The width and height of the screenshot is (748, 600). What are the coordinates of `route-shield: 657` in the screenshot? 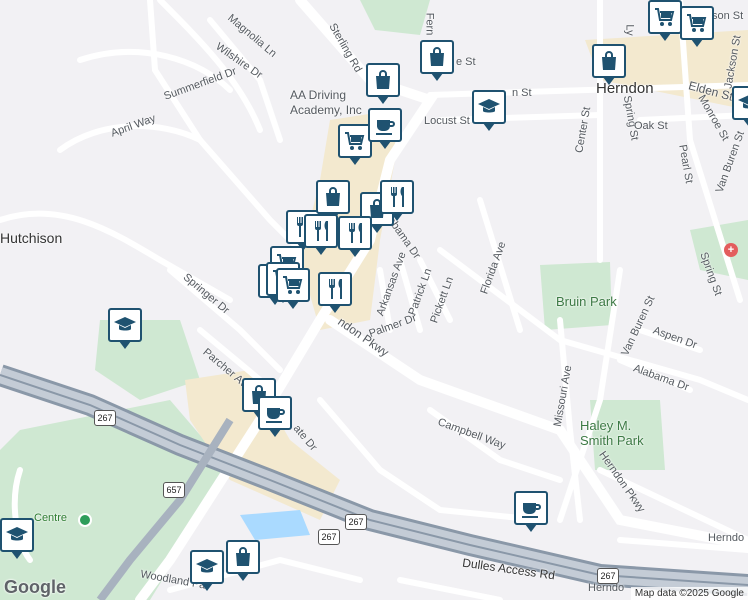 It's located at (174, 490).